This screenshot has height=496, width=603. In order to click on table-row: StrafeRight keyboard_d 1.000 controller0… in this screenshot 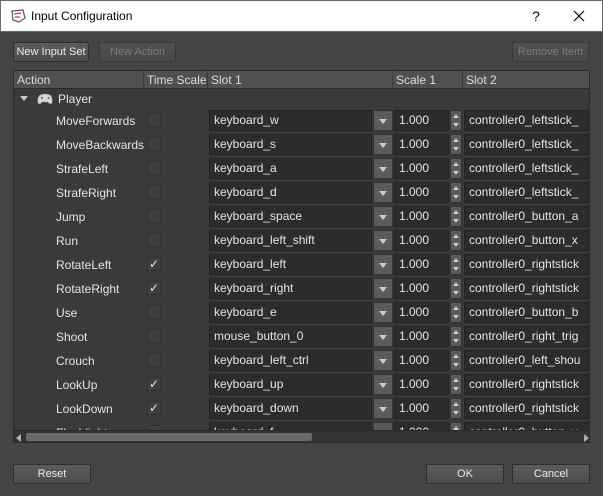, I will do `click(301, 193)`.